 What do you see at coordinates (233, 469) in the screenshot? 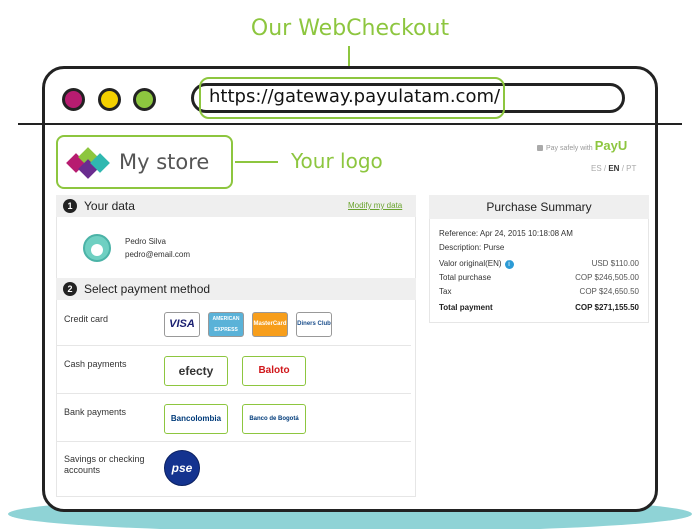
I see `payment-row-savings: Savings or checking accounts pse` at bounding box center [233, 469].